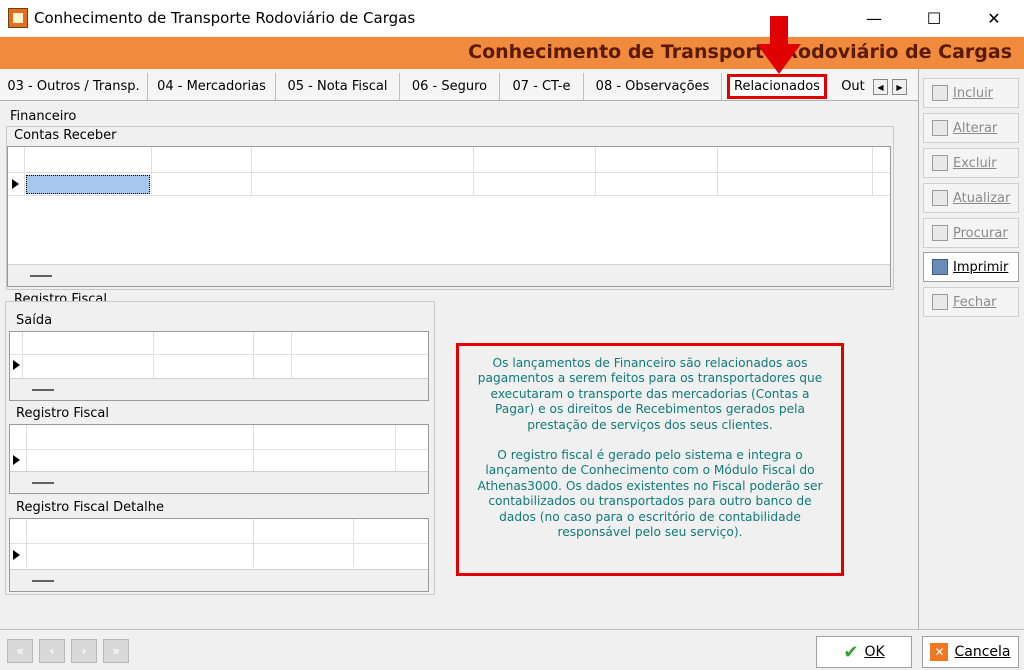  What do you see at coordinates (853, 86) in the screenshot?
I see `tab-outros: Out` at bounding box center [853, 86].